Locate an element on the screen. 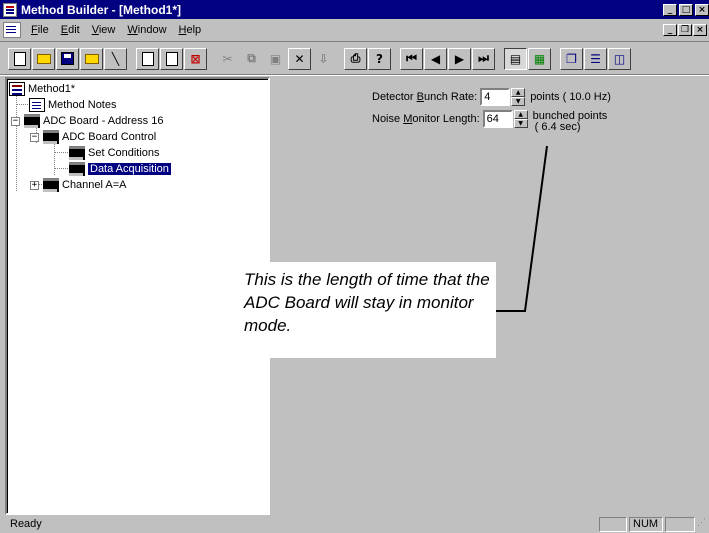 The height and width of the screenshot is (533, 709). doc-minimize-button: _ is located at coordinates (670, 30).